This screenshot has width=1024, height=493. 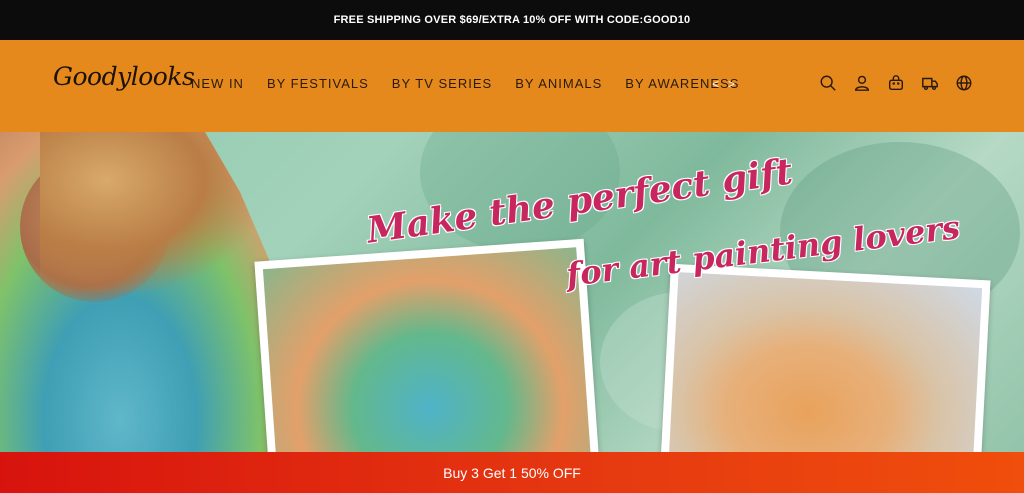 I want to click on header-icons, so click(x=896, y=83).